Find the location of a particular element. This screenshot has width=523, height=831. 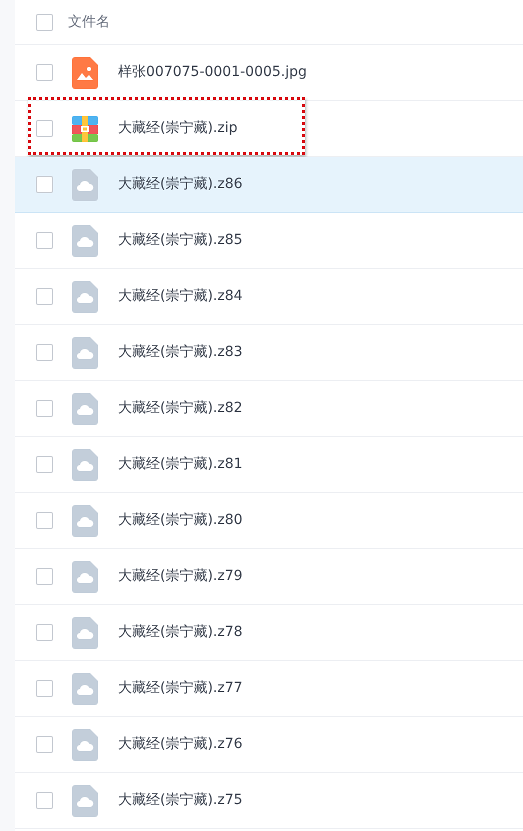

file-name: 大藏经(崇宁藏).z79 is located at coordinates (180, 576).